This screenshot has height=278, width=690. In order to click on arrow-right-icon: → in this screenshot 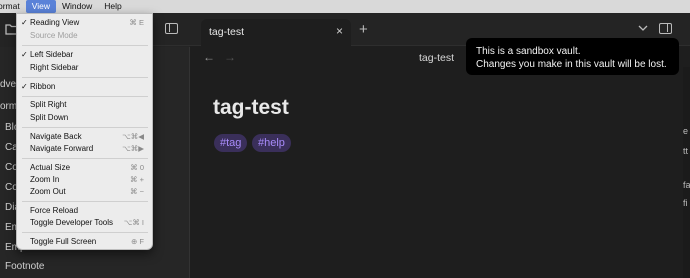, I will do `click(230, 57)`.